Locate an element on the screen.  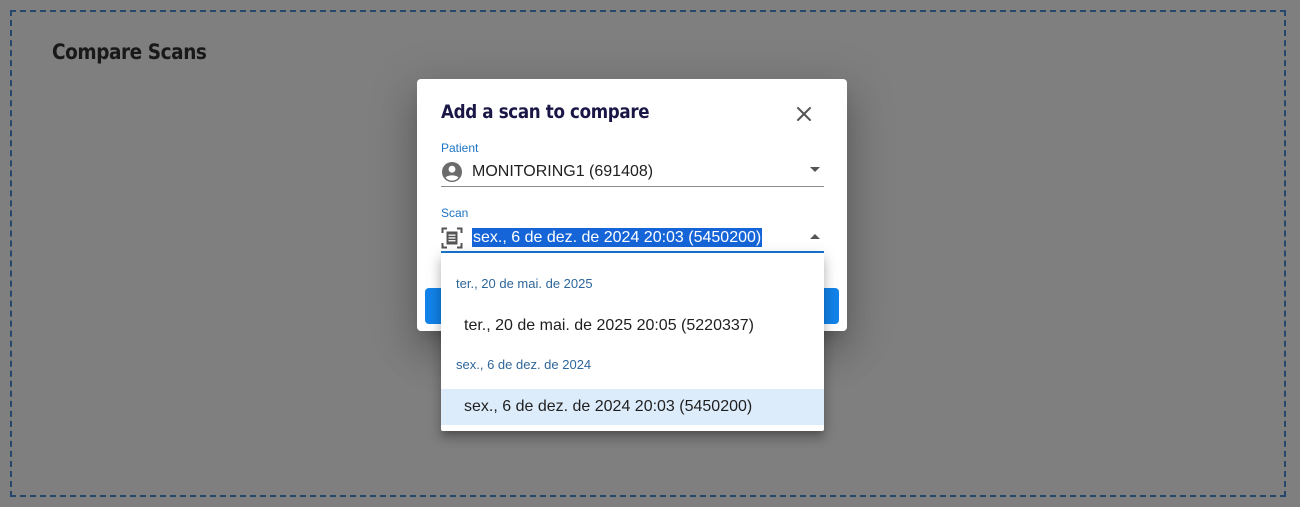
patient-label: Patient is located at coordinates (460, 148).